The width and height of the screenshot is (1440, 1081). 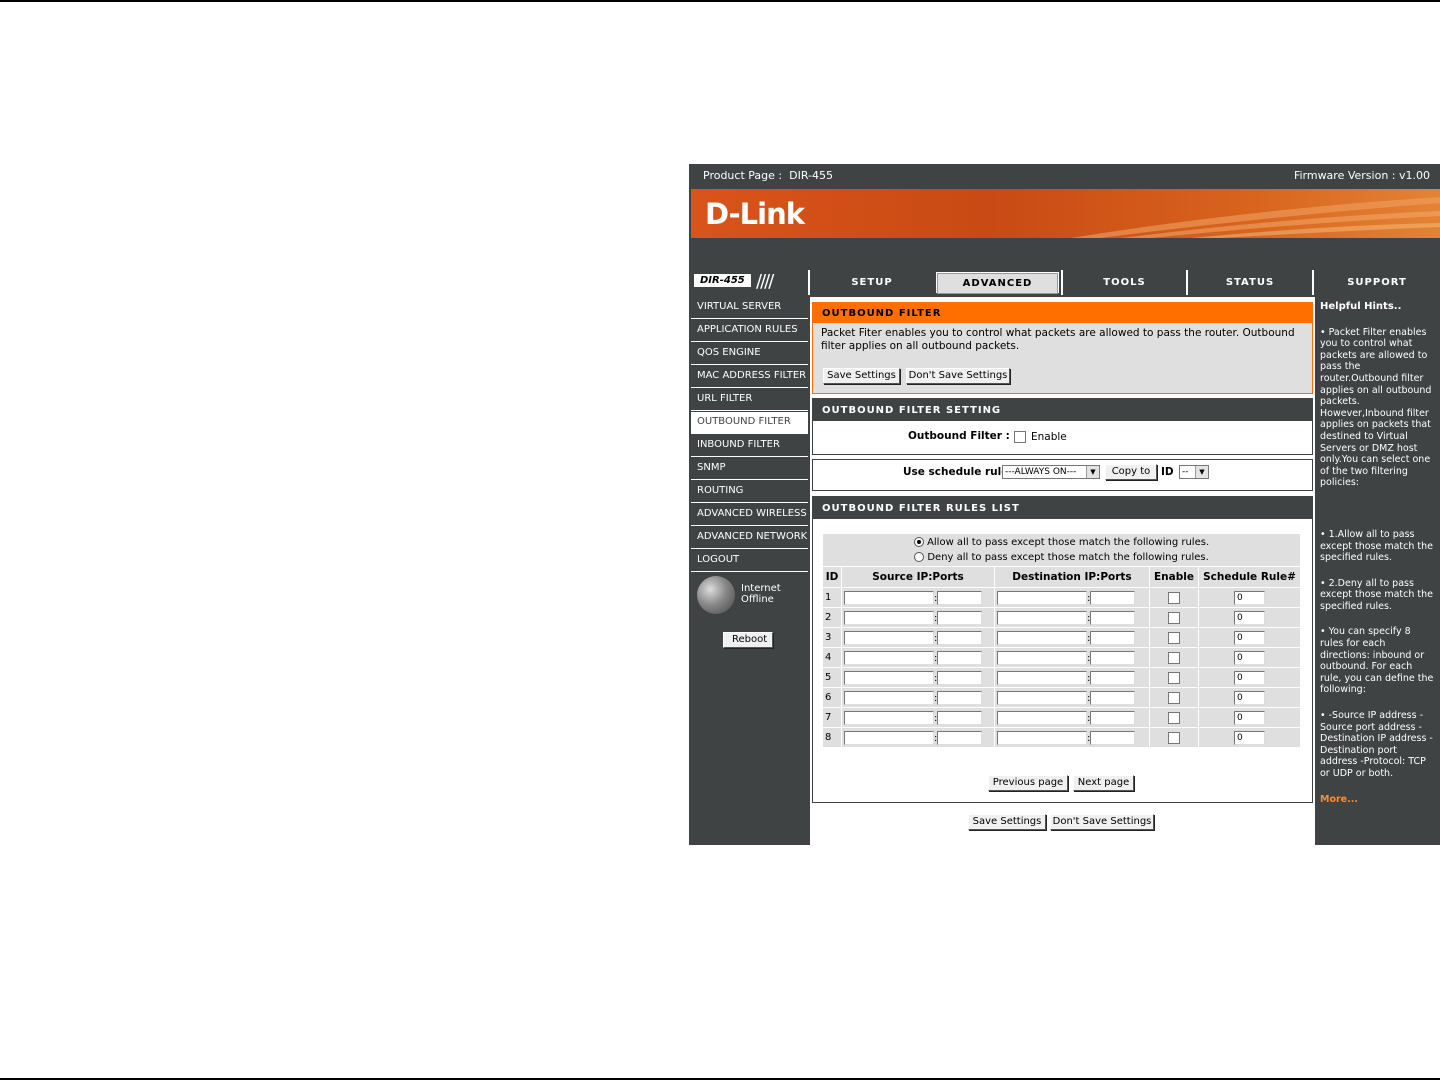 What do you see at coordinates (716, 595) in the screenshot?
I see `internet-globe-icon` at bounding box center [716, 595].